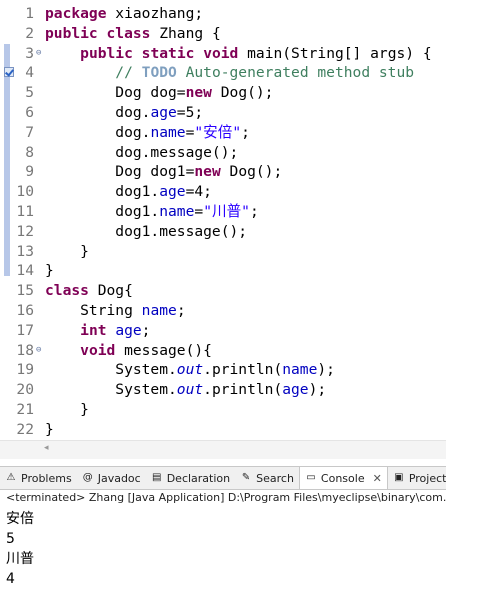 The height and width of the screenshot is (589, 477). Describe the element at coordinates (198, 478) in the screenshot. I see `tab-label: Declaration` at that location.